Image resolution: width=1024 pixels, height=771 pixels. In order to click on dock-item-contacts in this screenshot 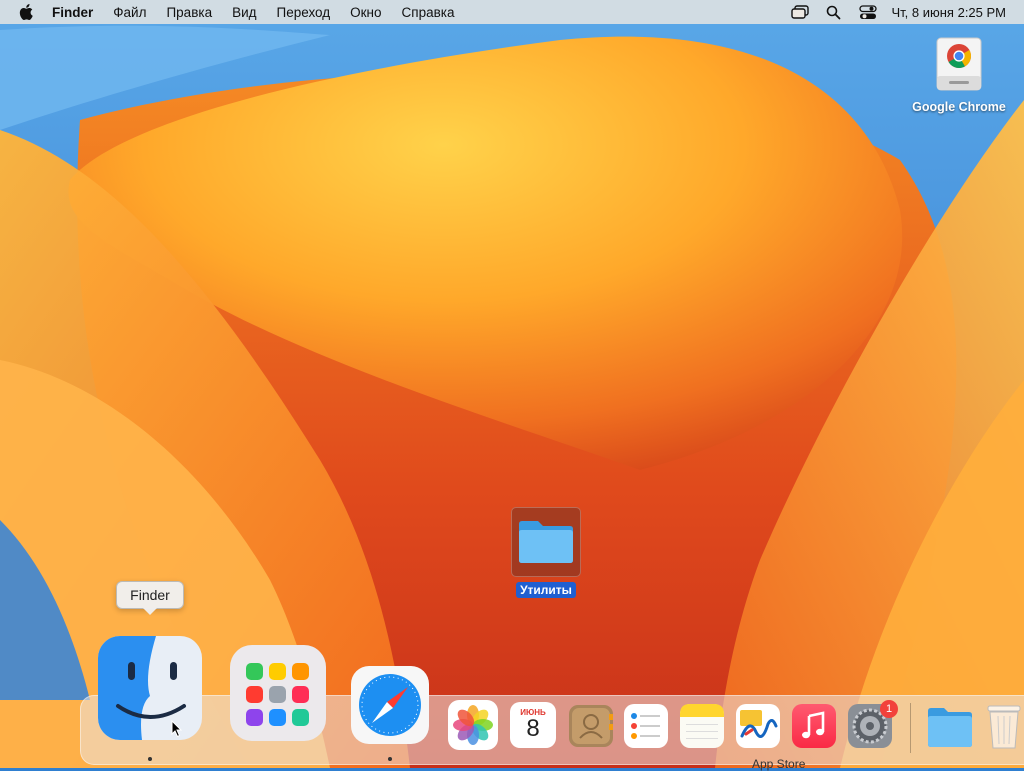, I will do `click(591, 726)`.